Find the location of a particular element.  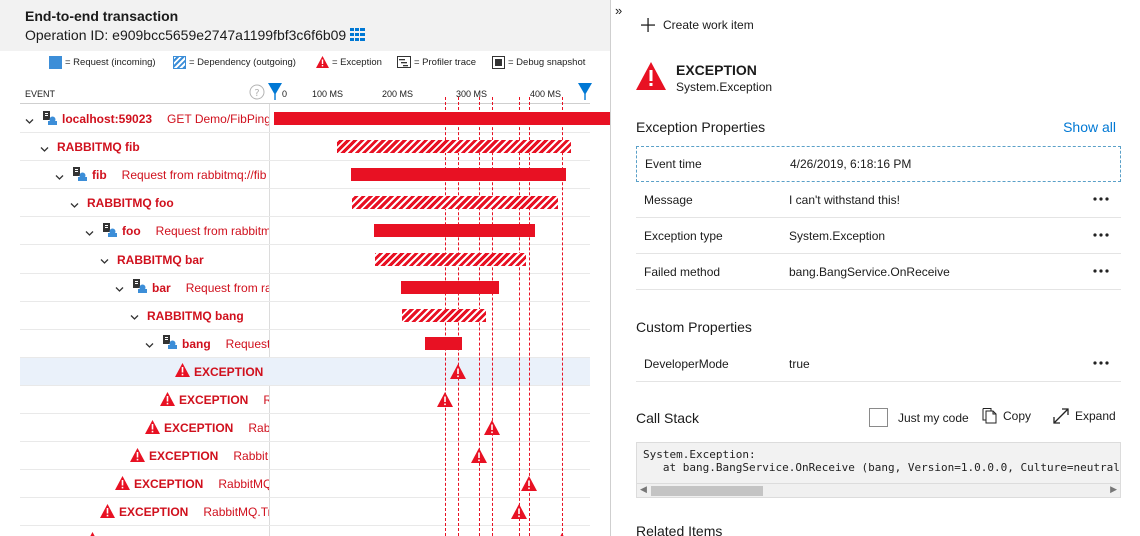

row-name: bang is located at coordinates (196, 343).